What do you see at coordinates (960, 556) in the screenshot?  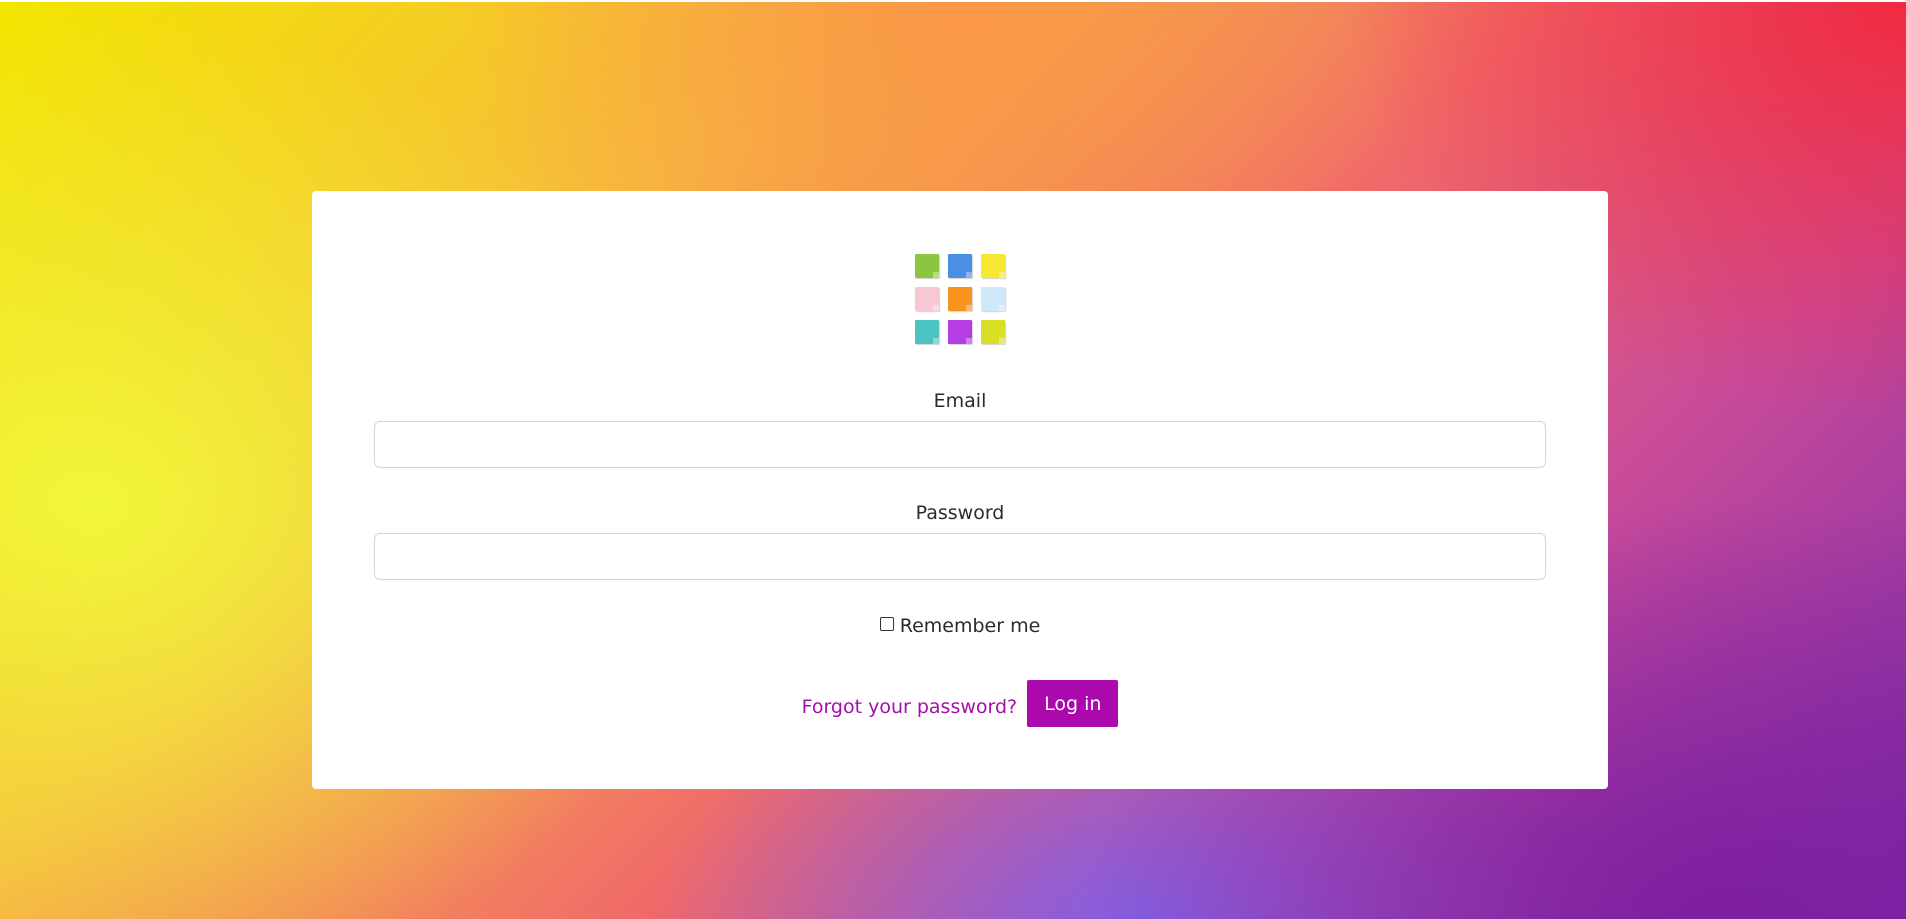 I see `password-field` at bounding box center [960, 556].